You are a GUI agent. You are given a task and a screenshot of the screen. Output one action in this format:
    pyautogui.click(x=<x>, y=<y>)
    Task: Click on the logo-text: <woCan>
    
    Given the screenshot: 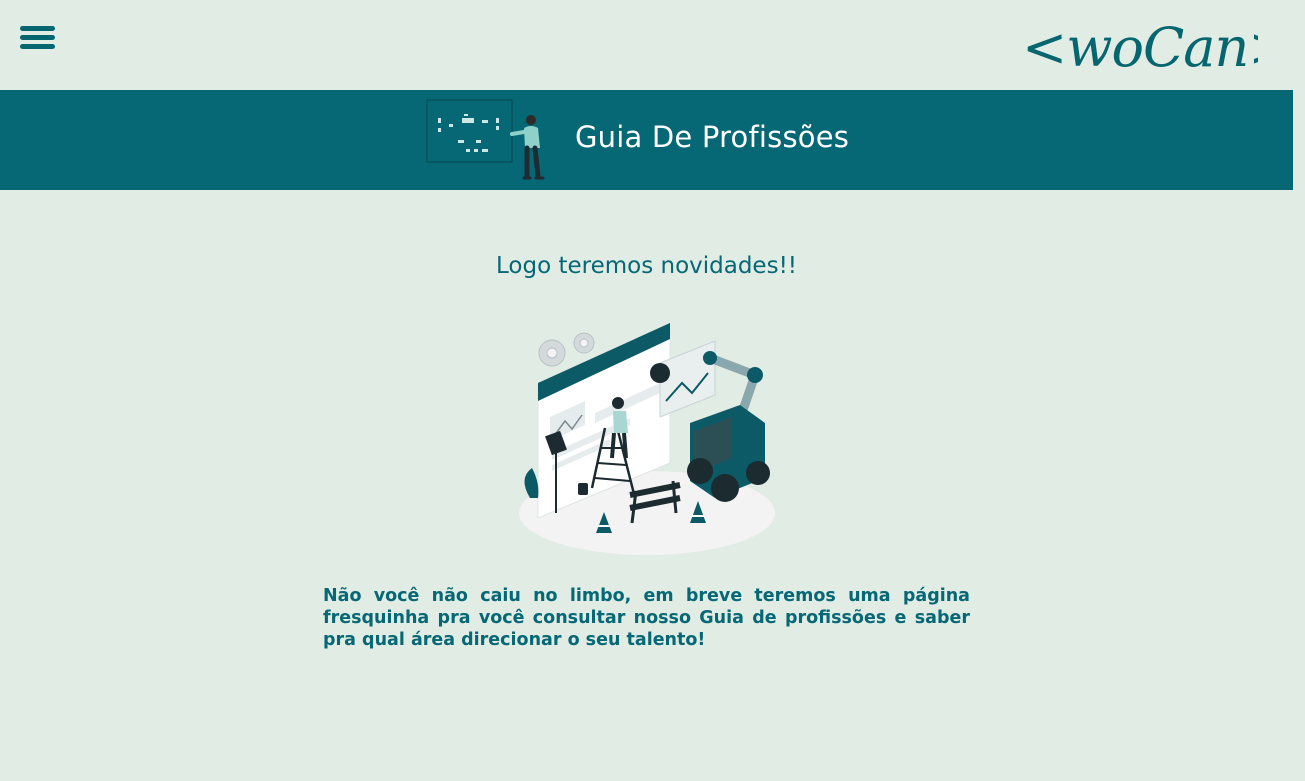 What is the action you would take?
    pyautogui.click(x=1140, y=47)
    